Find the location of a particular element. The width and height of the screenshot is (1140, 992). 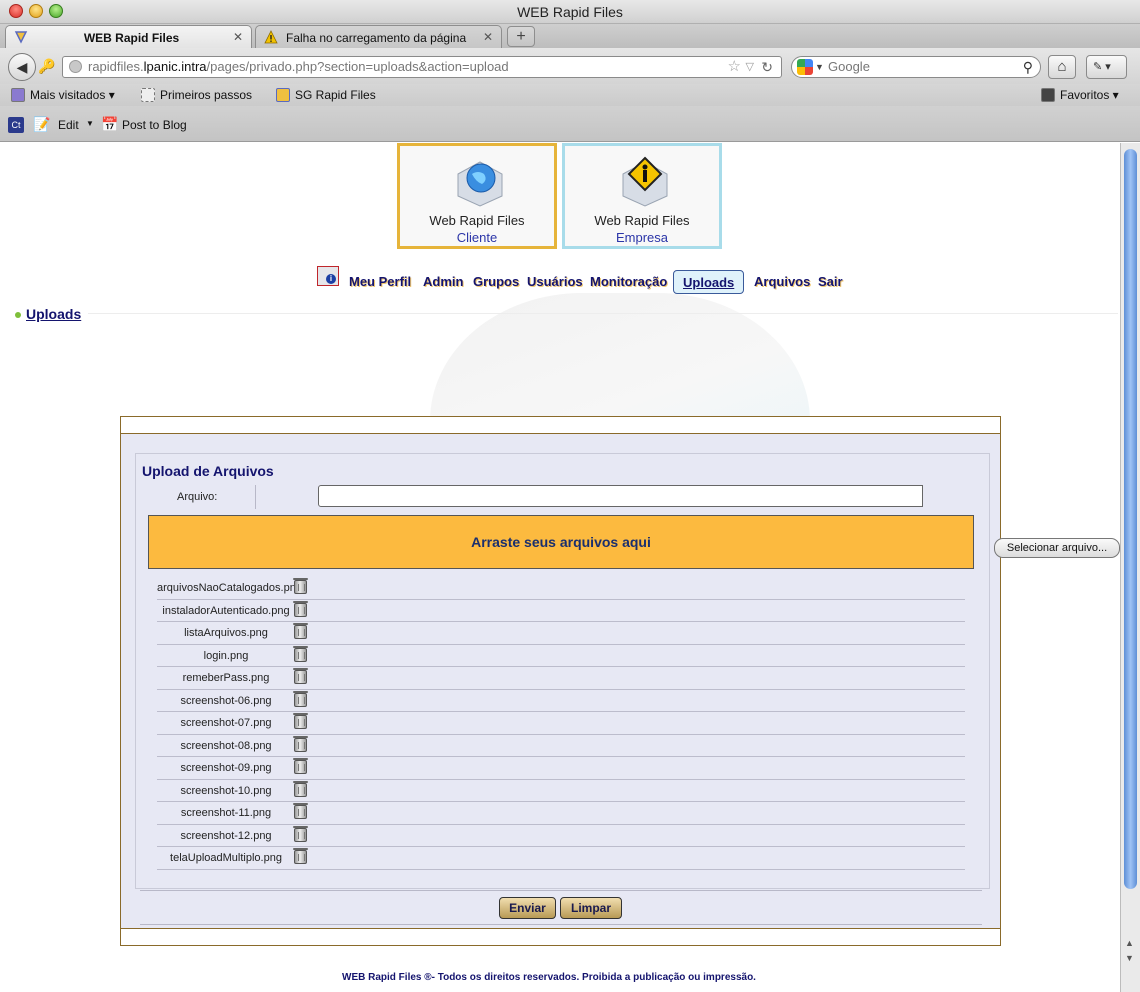

search-icon: ⚲ is located at coordinates (1028, 67).